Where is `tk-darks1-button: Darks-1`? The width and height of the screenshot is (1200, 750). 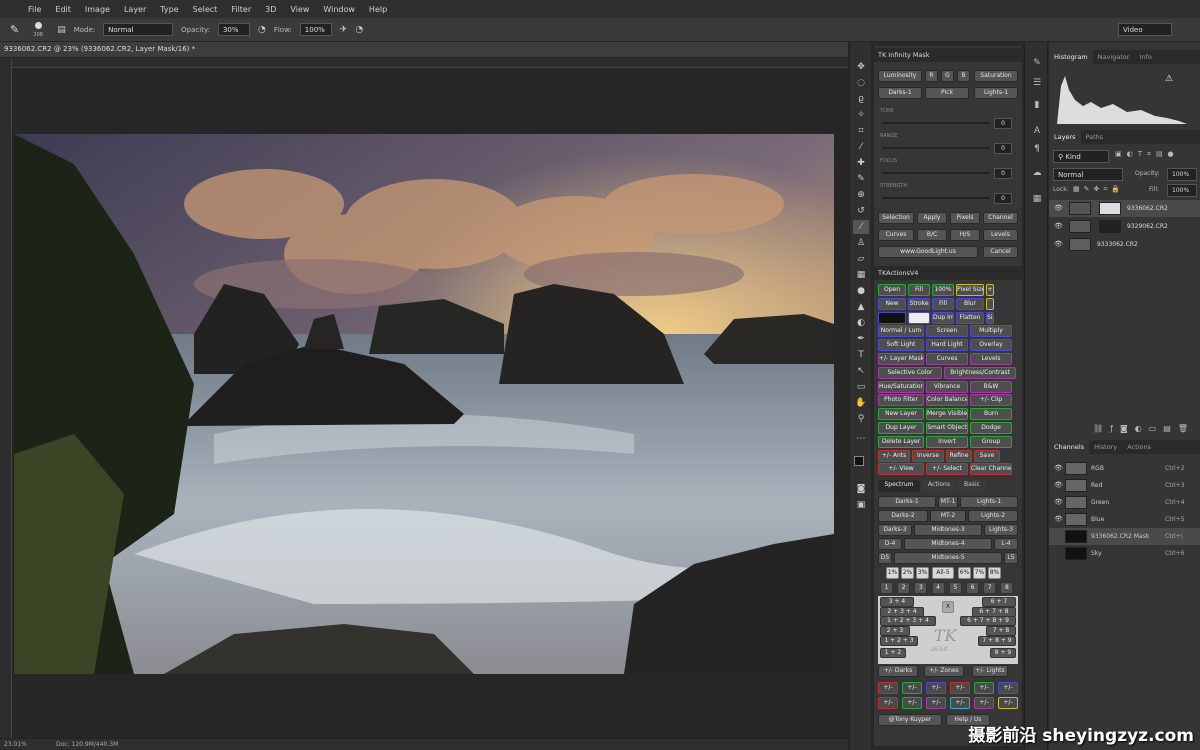 tk-darks1-button: Darks-1 is located at coordinates (900, 93).